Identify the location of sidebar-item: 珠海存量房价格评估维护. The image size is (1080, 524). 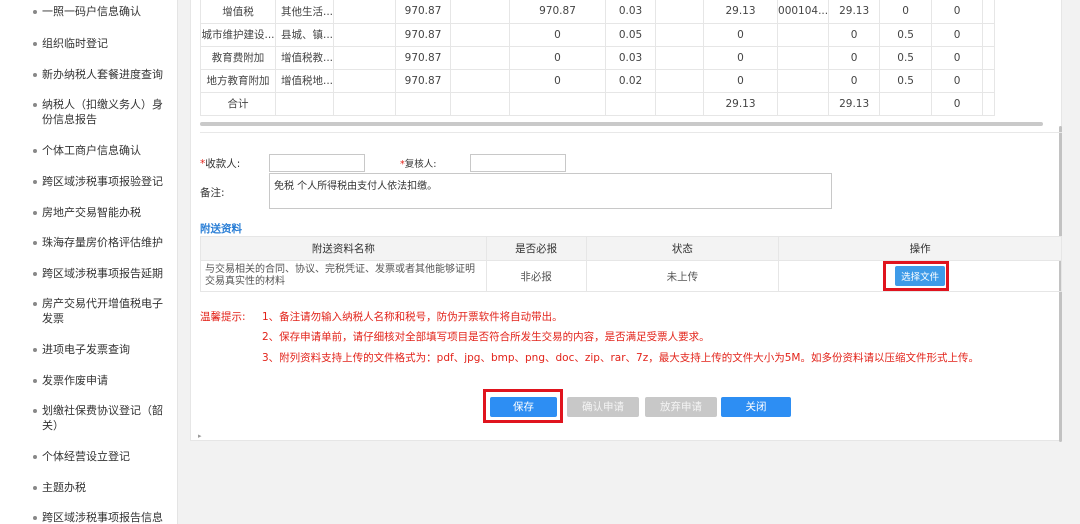
(88, 242).